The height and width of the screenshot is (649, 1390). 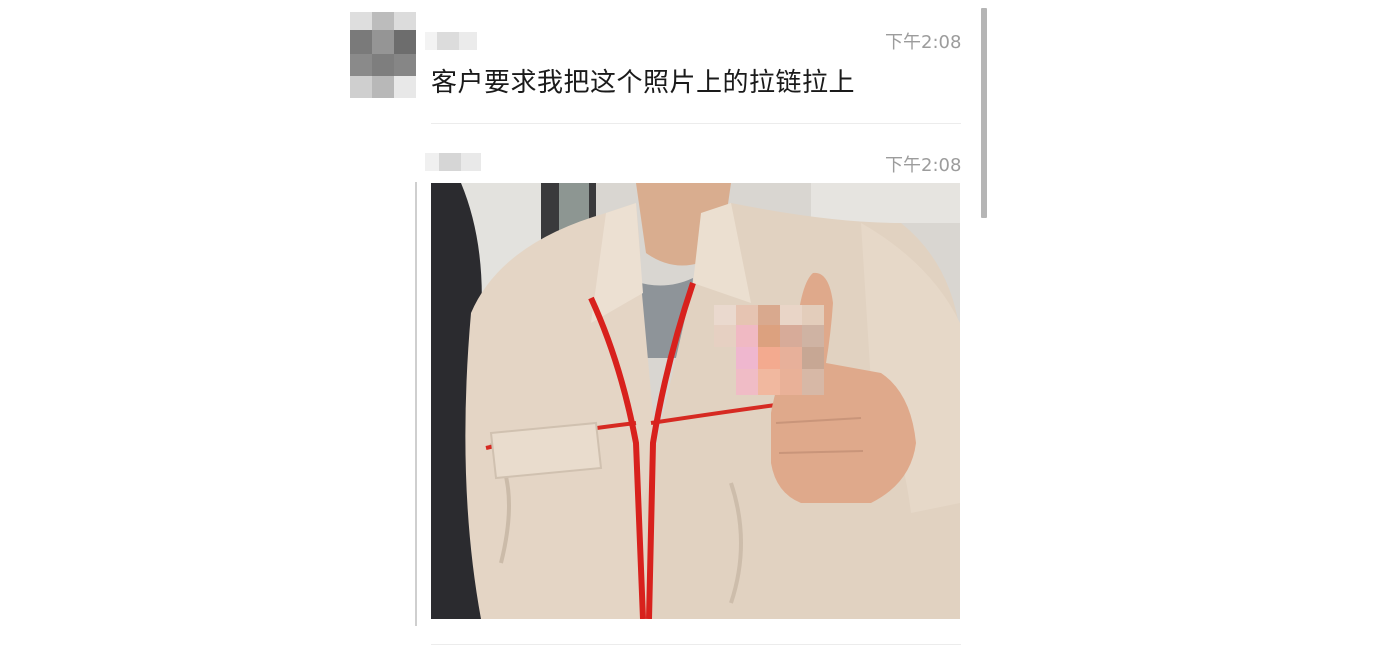 What do you see at coordinates (416, 404) in the screenshot?
I see `quote-bar` at bounding box center [416, 404].